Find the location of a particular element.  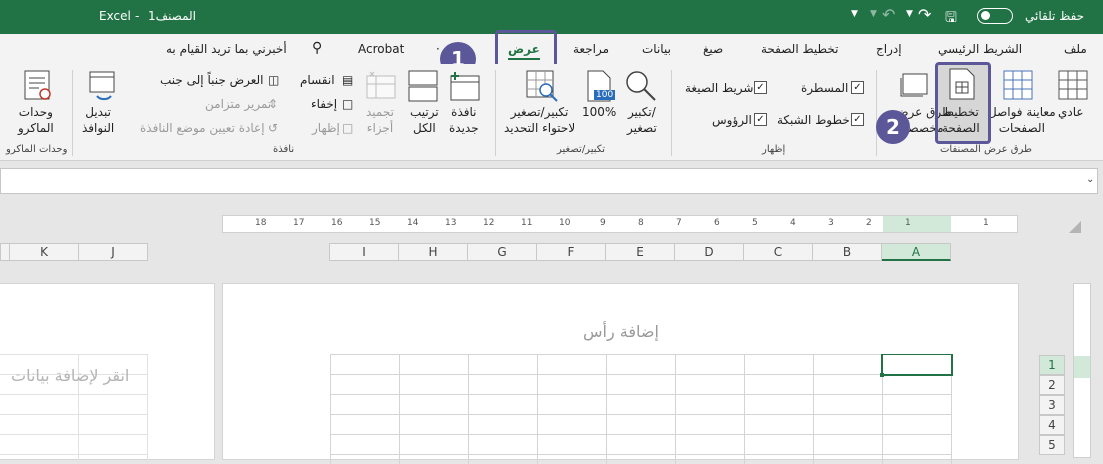

ruler-tick: 14 is located at coordinates (413, 223).